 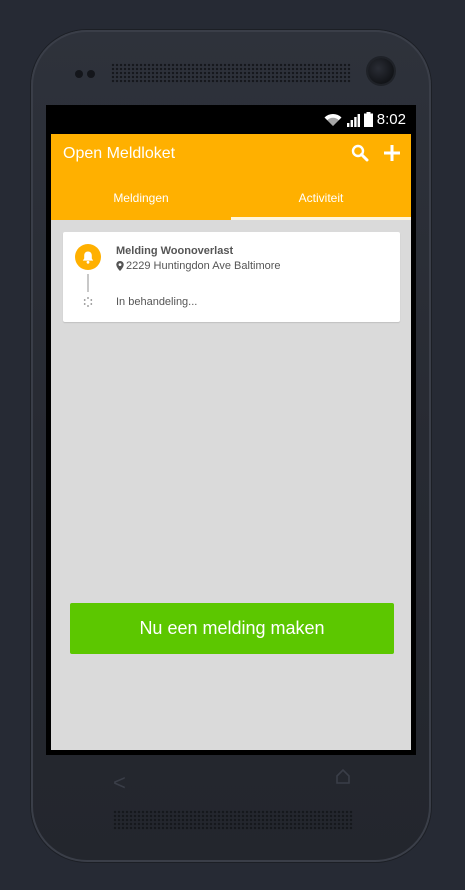 What do you see at coordinates (119, 783) in the screenshot?
I see `back-nav-icon: <` at bounding box center [119, 783].